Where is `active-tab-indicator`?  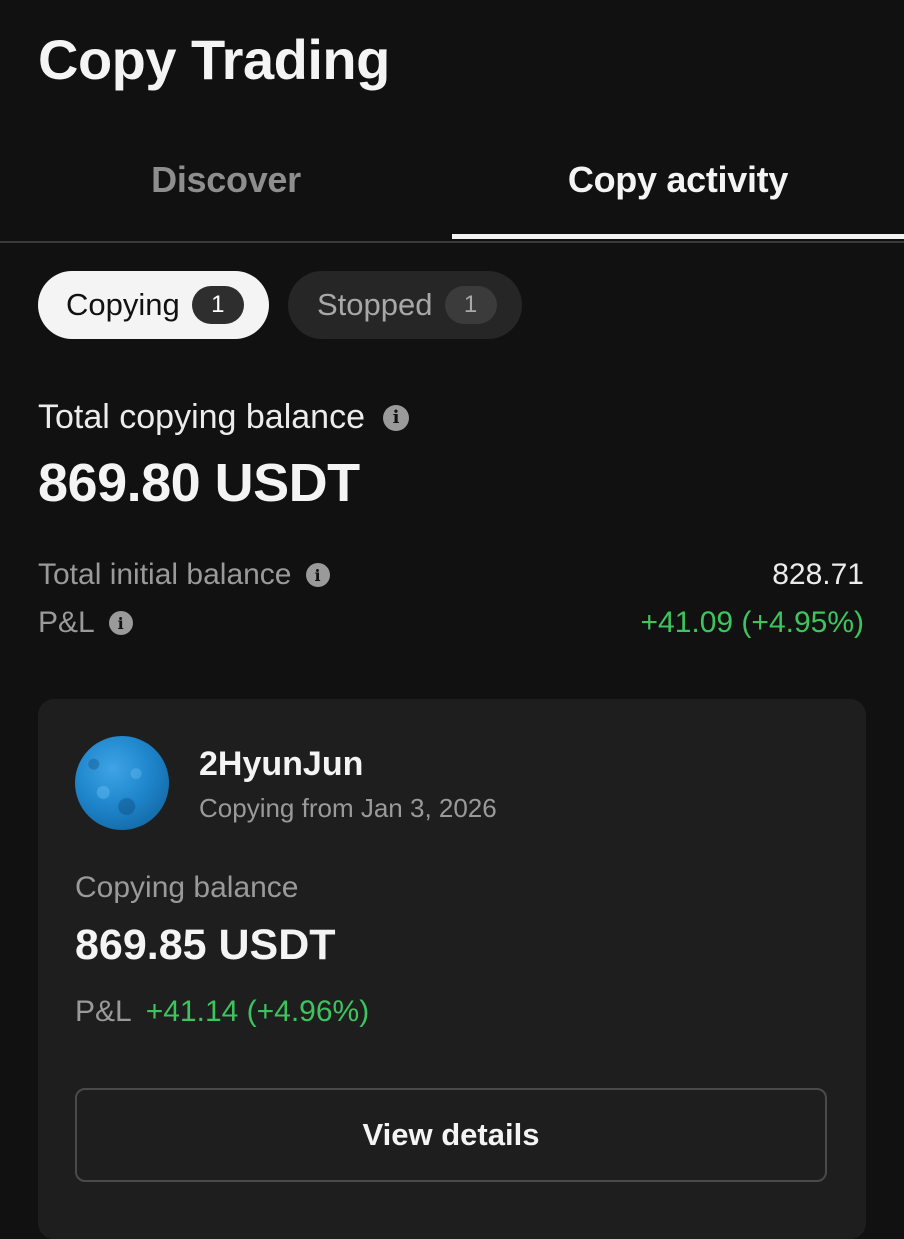 active-tab-indicator is located at coordinates (678, 236).